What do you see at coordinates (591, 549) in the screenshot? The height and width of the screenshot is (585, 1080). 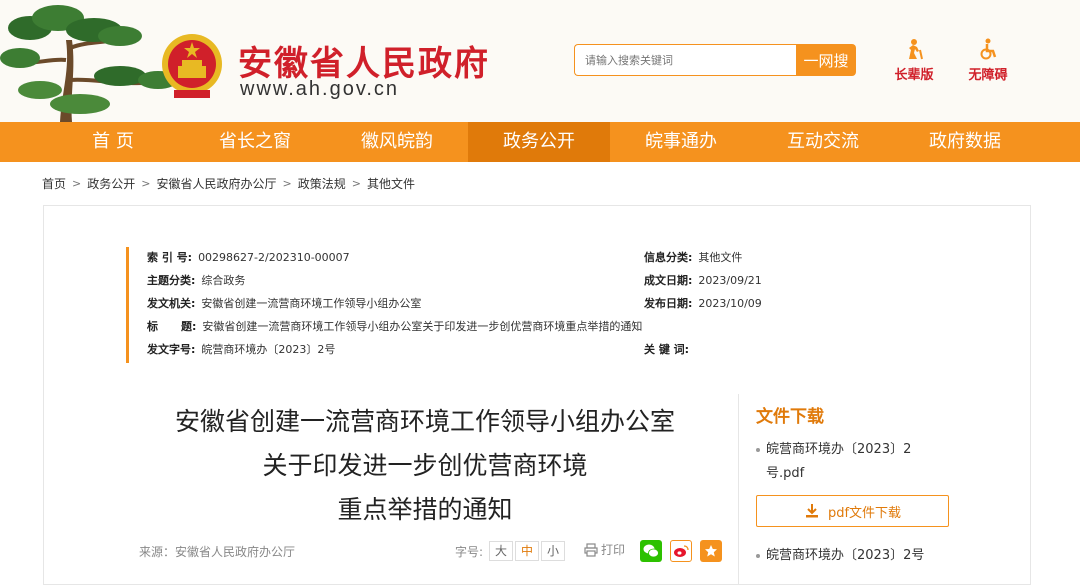 I see `printer-icon` at bounding box center [591, 549].